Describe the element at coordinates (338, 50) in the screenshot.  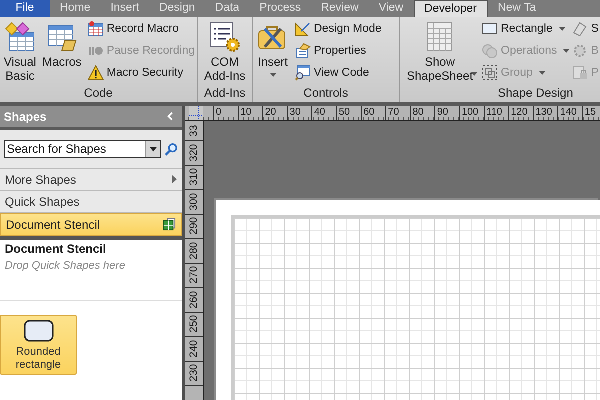
I see `ribbon-button: Properties` at that location.